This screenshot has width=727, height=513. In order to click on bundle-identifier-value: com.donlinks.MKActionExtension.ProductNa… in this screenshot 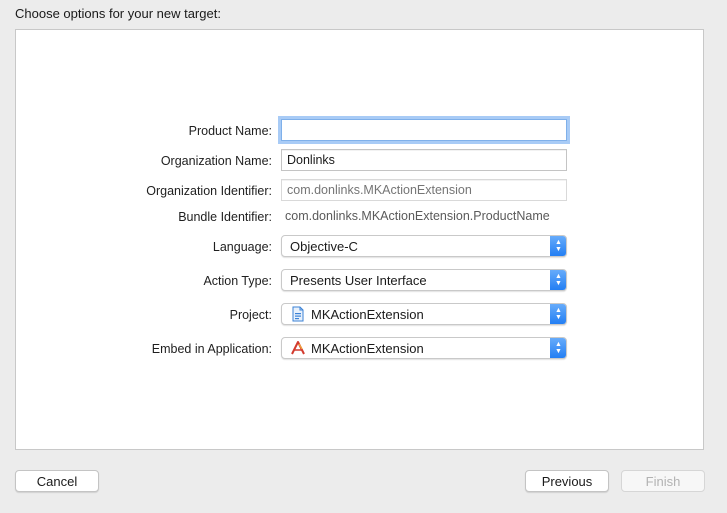, I will do `click(417, 216)`.